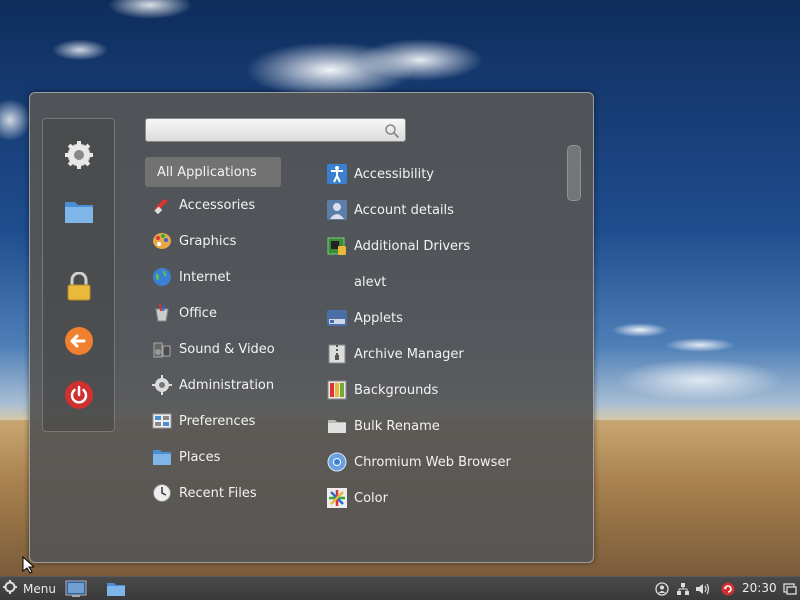 This screenshot has width=800, height=600. What do you see at coordinates (200, 457) in the screenshot?
I see `category-label: Places` at bounding box center [200, 457].